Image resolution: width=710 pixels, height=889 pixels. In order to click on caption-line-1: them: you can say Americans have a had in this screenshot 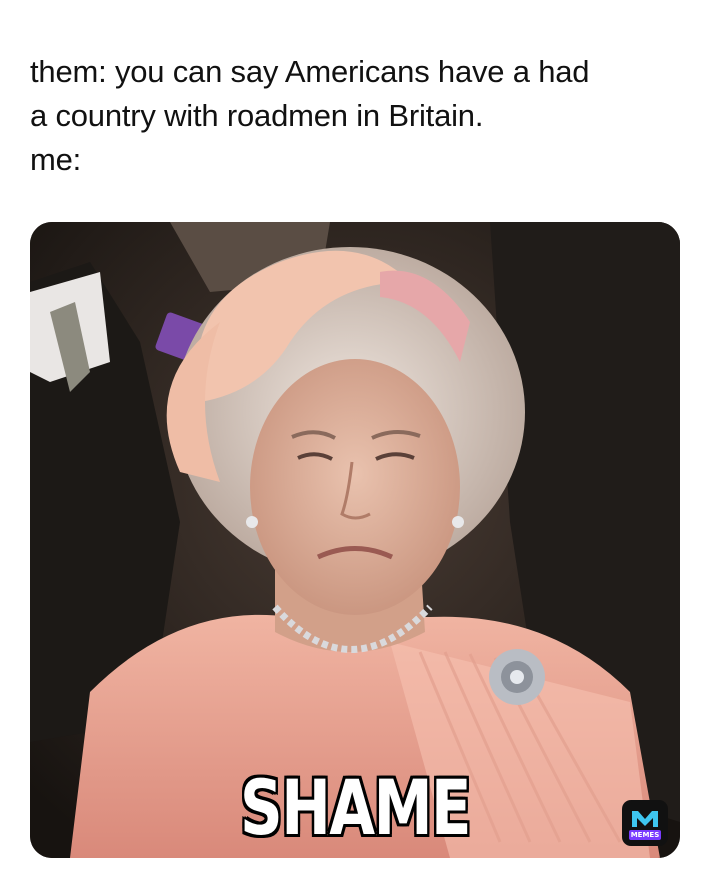, I will do `click(310, 71)`.